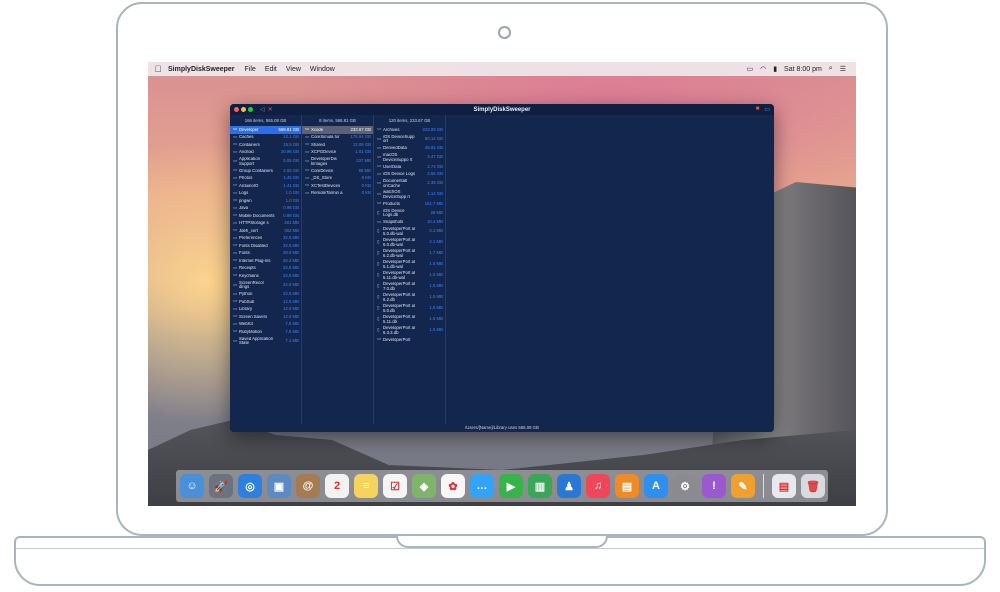 This screenshot has height=592, width=1000. I want to click on folder-row: ▭ XCTestDevices 0 KB, so click(337, 186).